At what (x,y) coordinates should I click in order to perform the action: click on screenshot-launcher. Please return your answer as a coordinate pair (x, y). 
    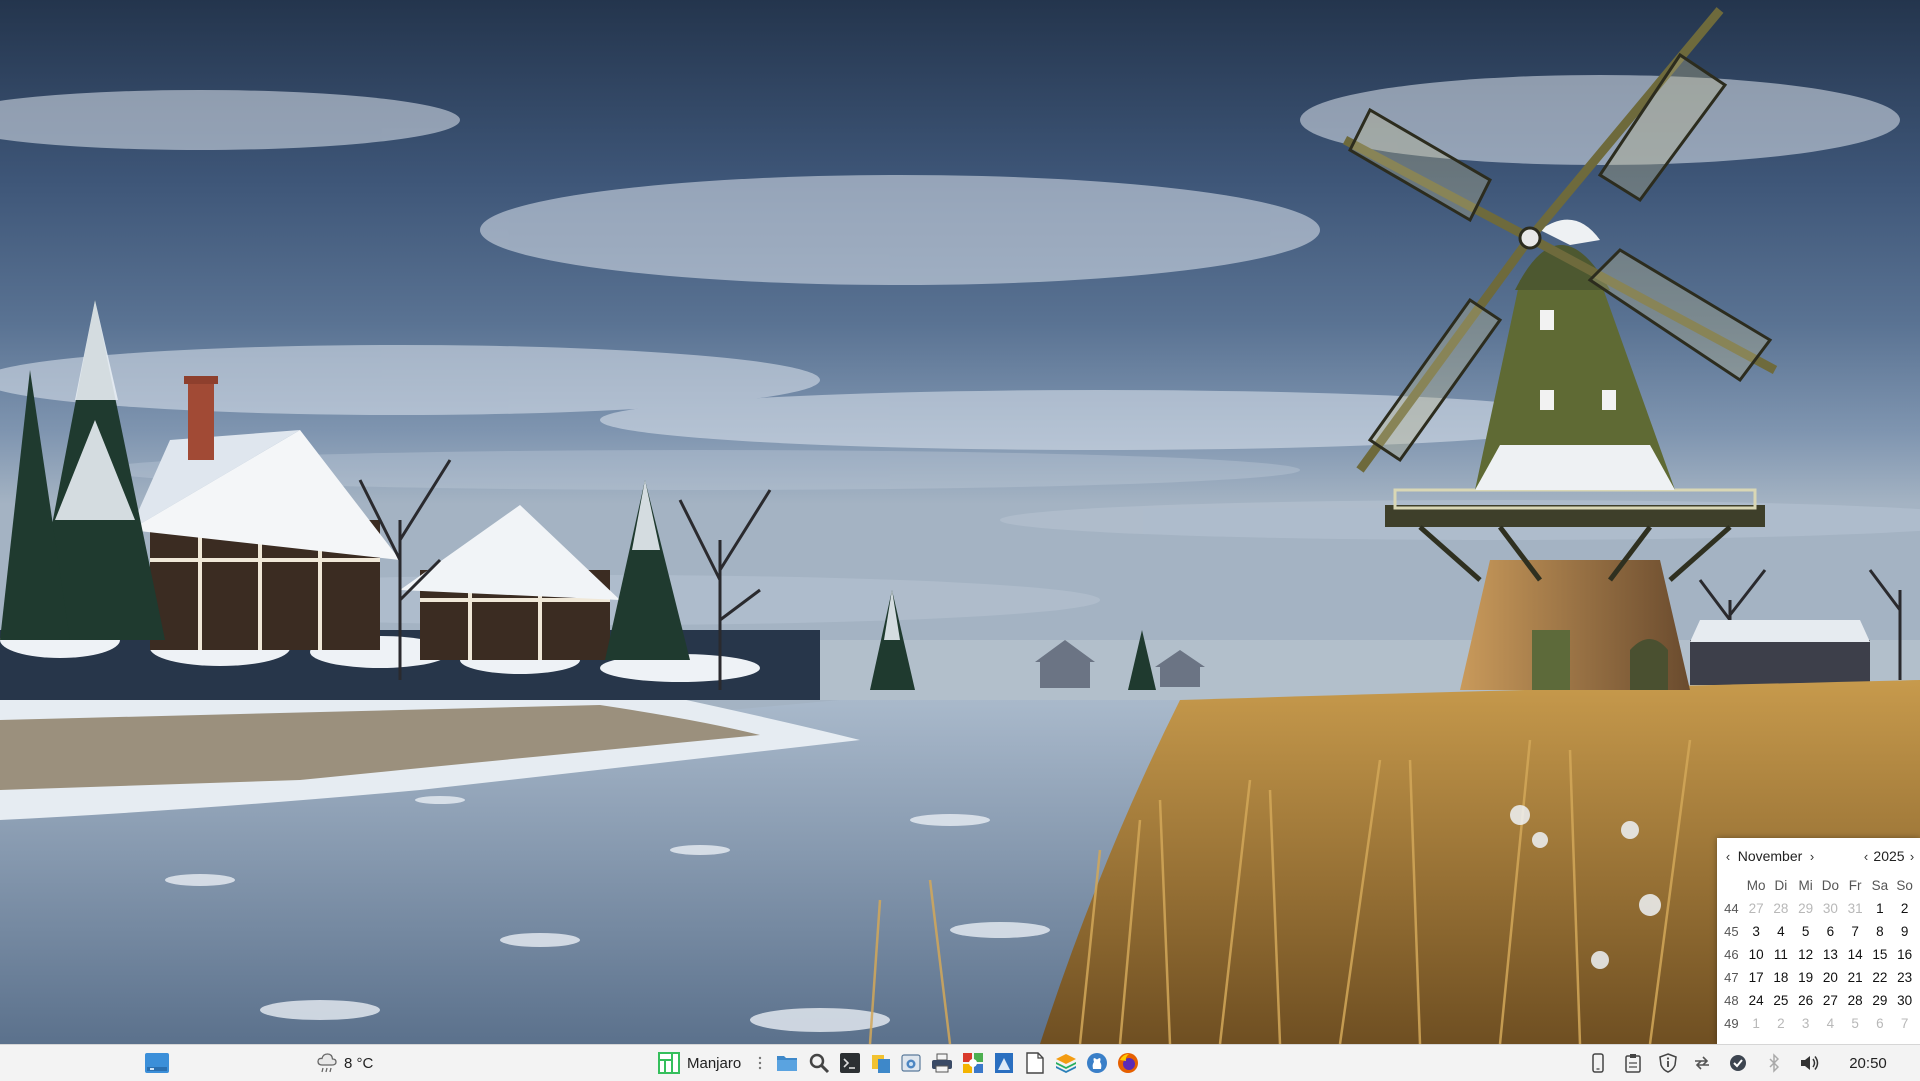
    Looking at the image, I should click on (911, 1063).